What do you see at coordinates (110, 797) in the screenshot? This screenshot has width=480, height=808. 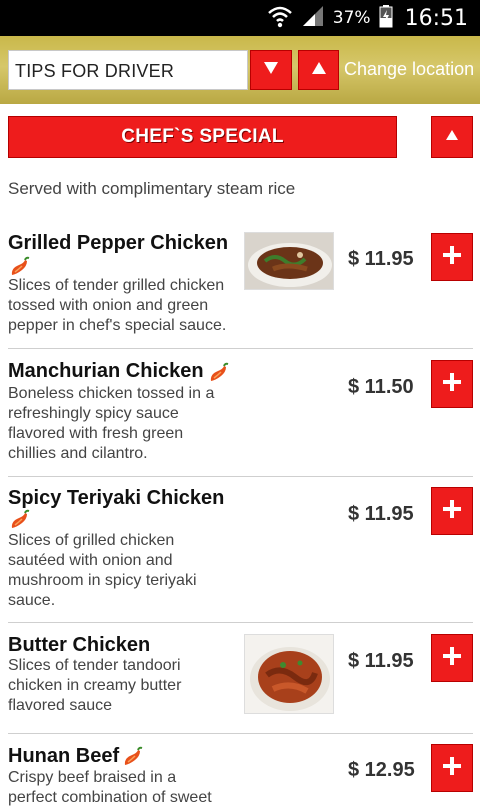 I see `desc-line: perfect combination of sweet` at bounding box center [110, 797].